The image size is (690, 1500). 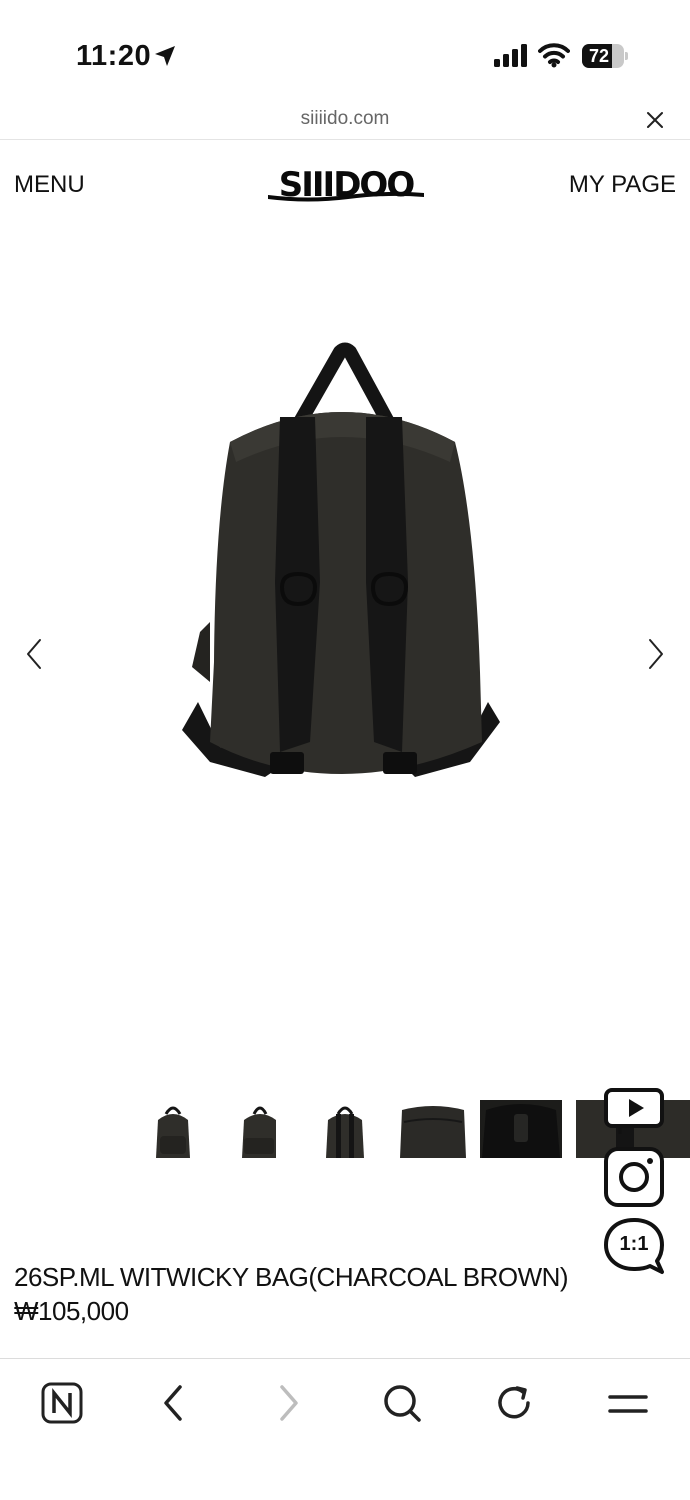 I want to click on battery-body: 72, so click(x=603, y=56).